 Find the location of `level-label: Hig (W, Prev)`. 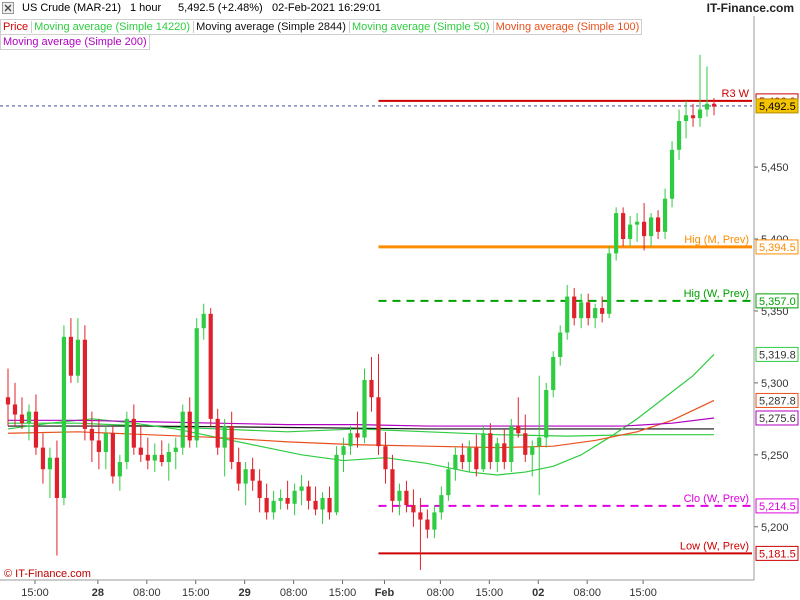

level-label: Hig (W, Prev) is located at coordinates (716, 294).